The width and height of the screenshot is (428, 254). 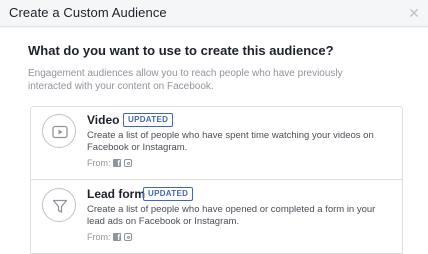 What do you see at coordinates (214, 13) in the screenshot?
I see `dialog-header: Create a Custom Audience ✕` at bounding box center [214, 13].